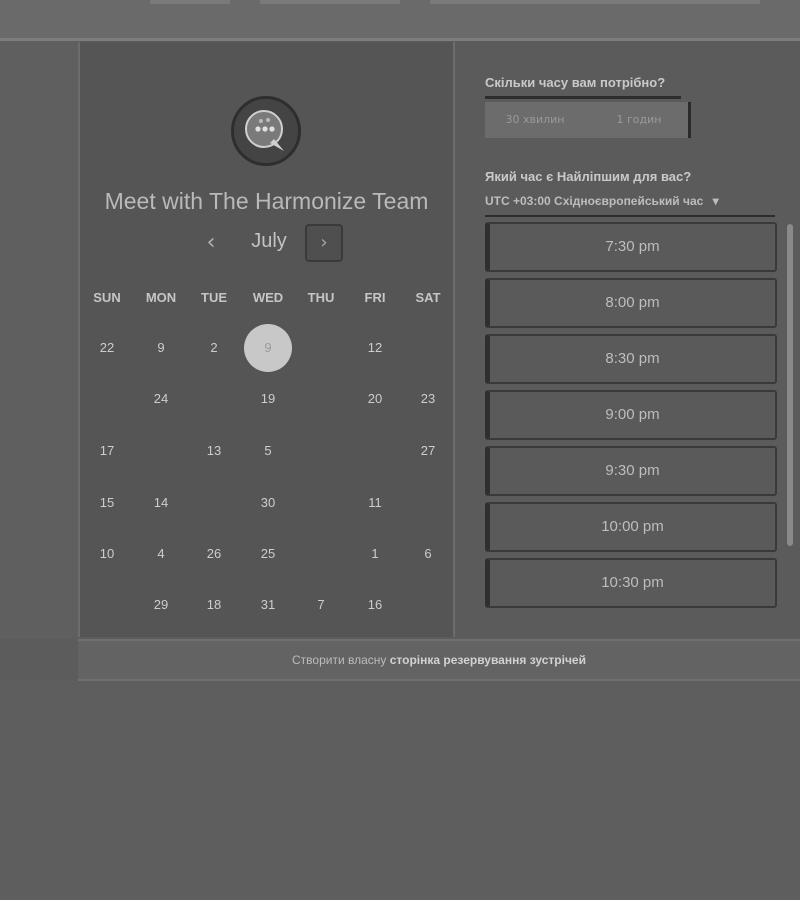  I want to click on calendar-day: 2, so click(214, 348).